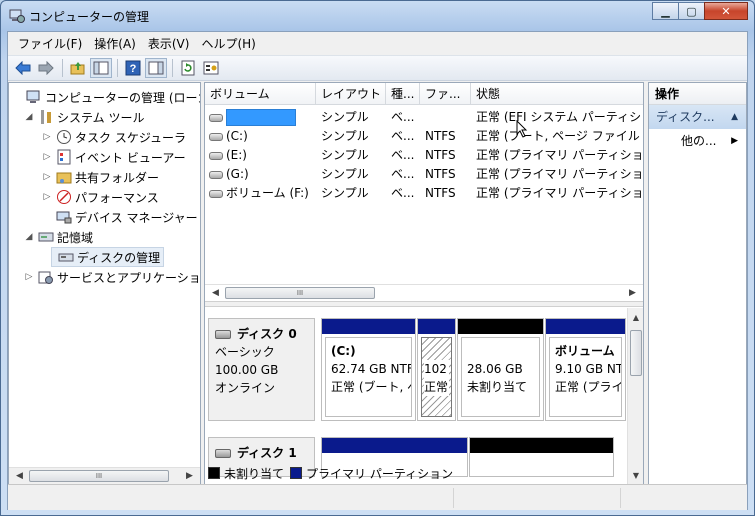  I want to click on tree-item-services-apps: ▷ サービスとアプリケーショ, so click(111, 277).